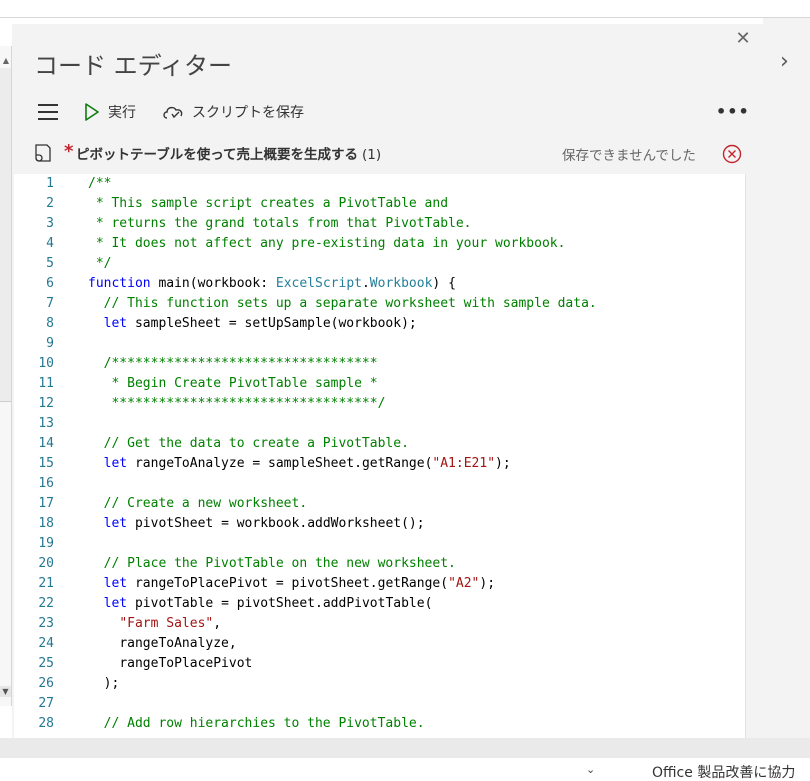 The image size is (810, 781). Describe the element at coordinates (418, 444) in the screenshot. I see `code-line: // Get the data to create a PivotTable.` at that location.